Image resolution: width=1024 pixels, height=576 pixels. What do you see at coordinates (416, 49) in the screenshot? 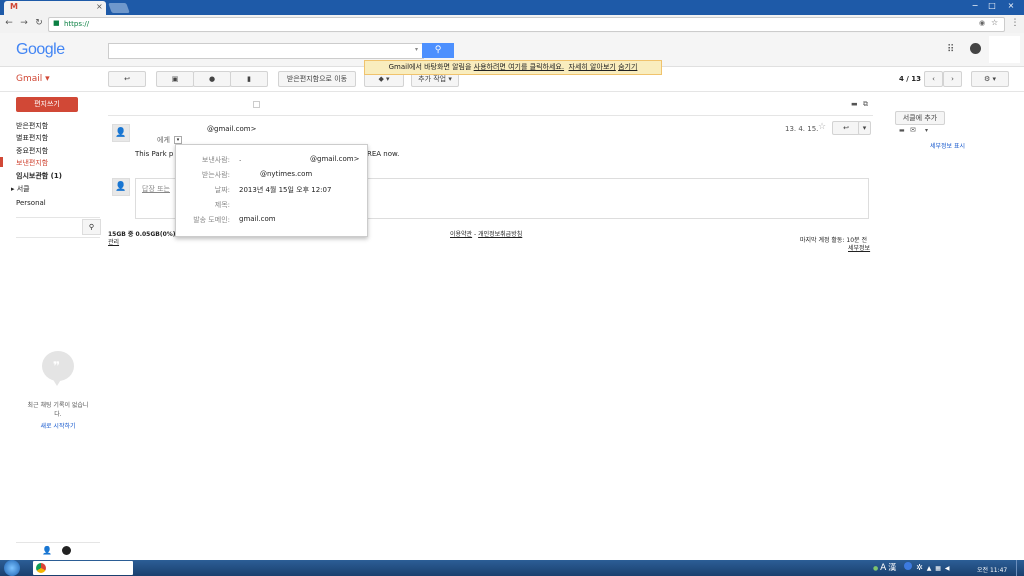
I see `search-options-icon: ▾` at bounding box center [416, 49].